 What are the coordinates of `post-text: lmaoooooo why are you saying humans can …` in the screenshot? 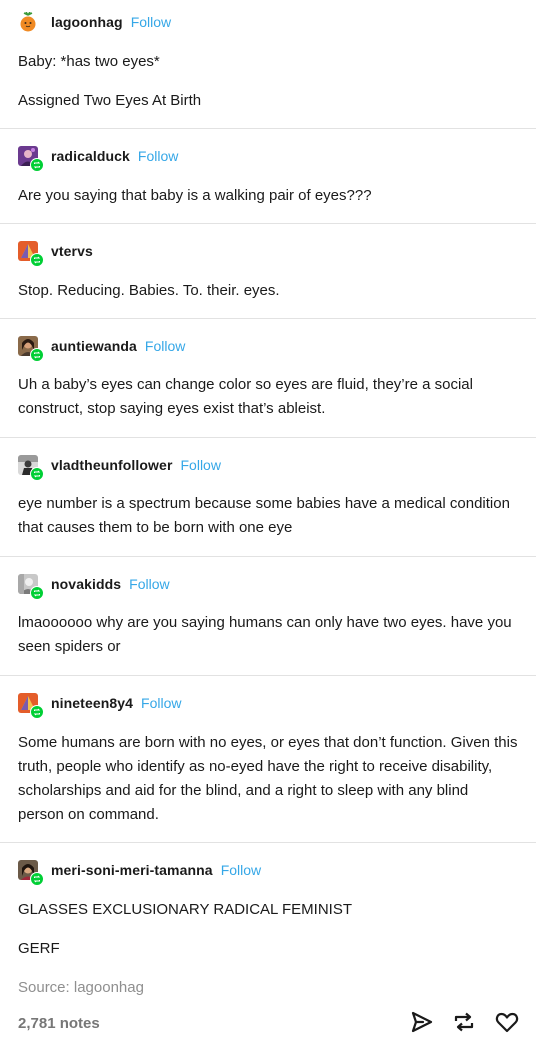 It's located at (265, 634).